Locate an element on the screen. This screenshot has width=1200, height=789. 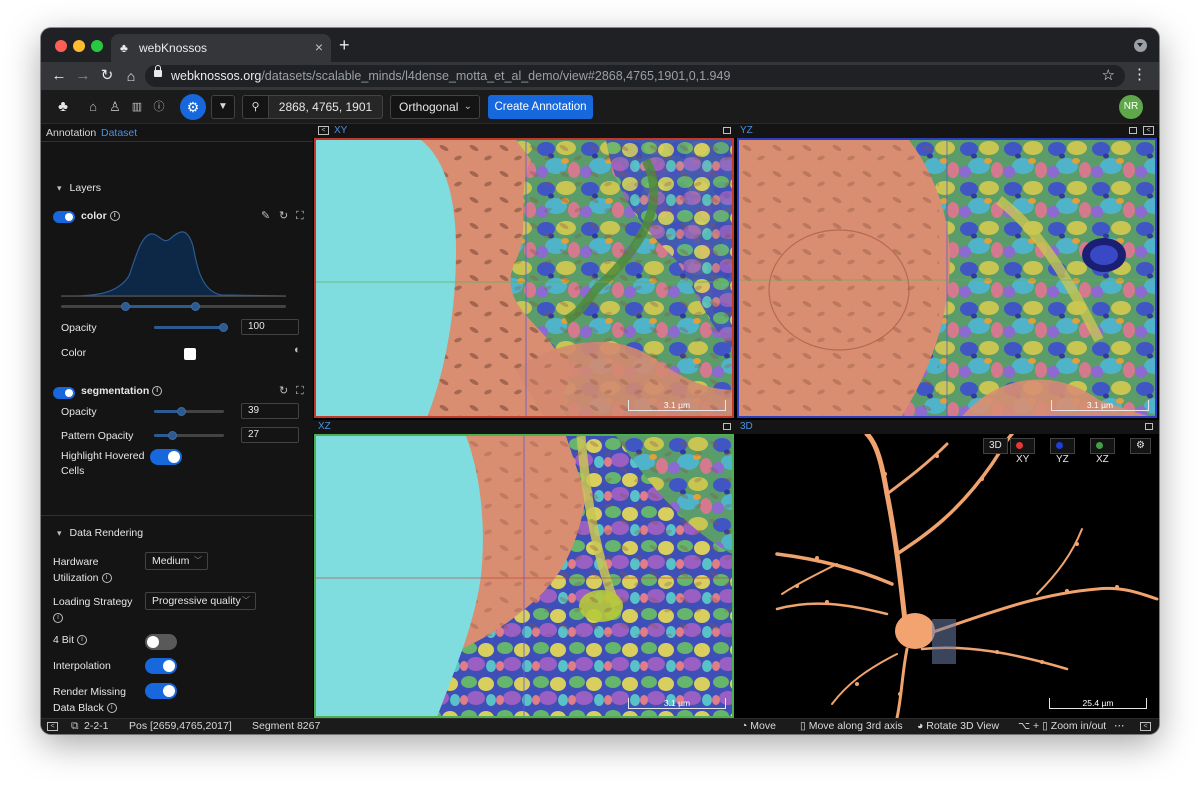
settings-gear-button: ⚙ is located at coordinates (193, 107).